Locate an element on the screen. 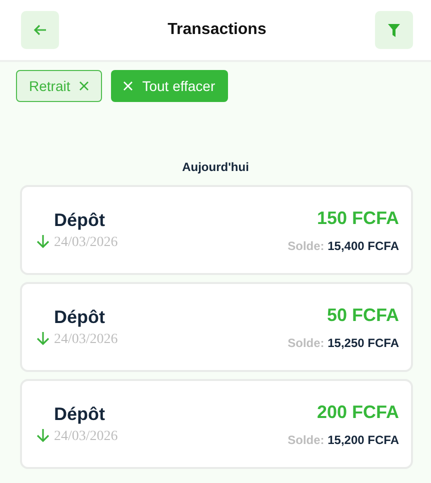 This screenshot has width=431, height=483. section-heading: Aujourd'hui is located at coordinates (215, 167).